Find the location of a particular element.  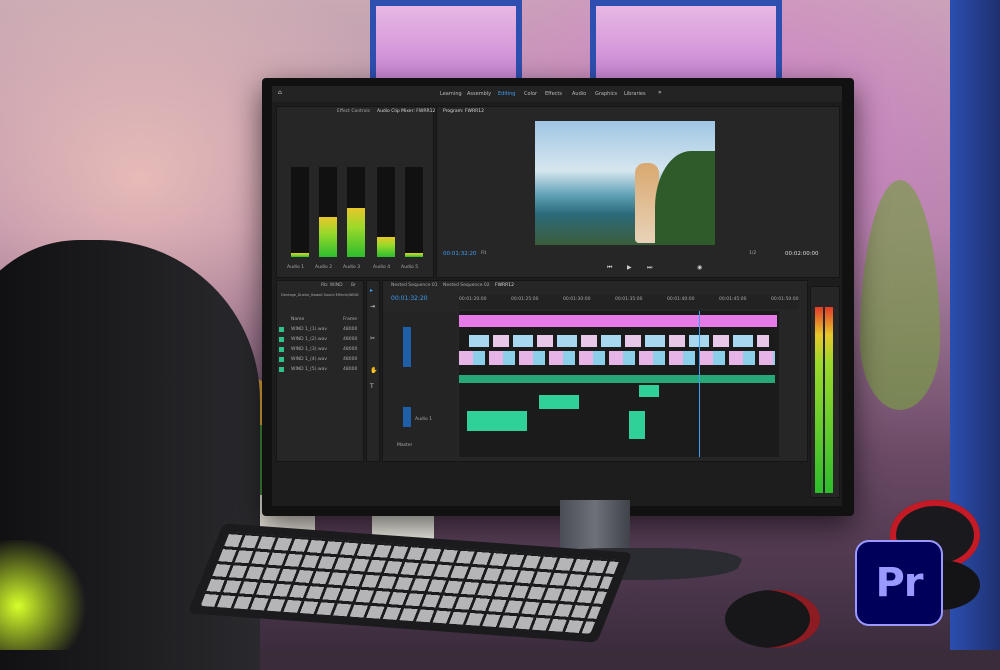

track-select-icon: ⇥ is located at coordinates (372, 306).